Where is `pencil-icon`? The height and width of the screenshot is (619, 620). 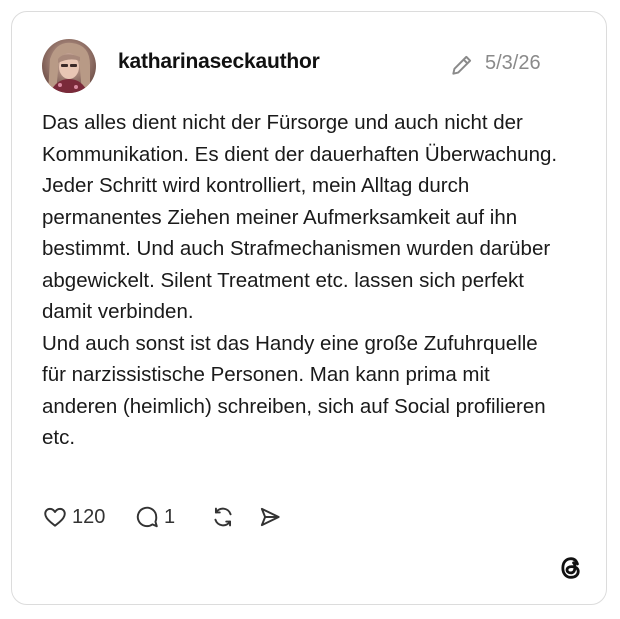 pencil-icon is located at coordinates (462, 65).